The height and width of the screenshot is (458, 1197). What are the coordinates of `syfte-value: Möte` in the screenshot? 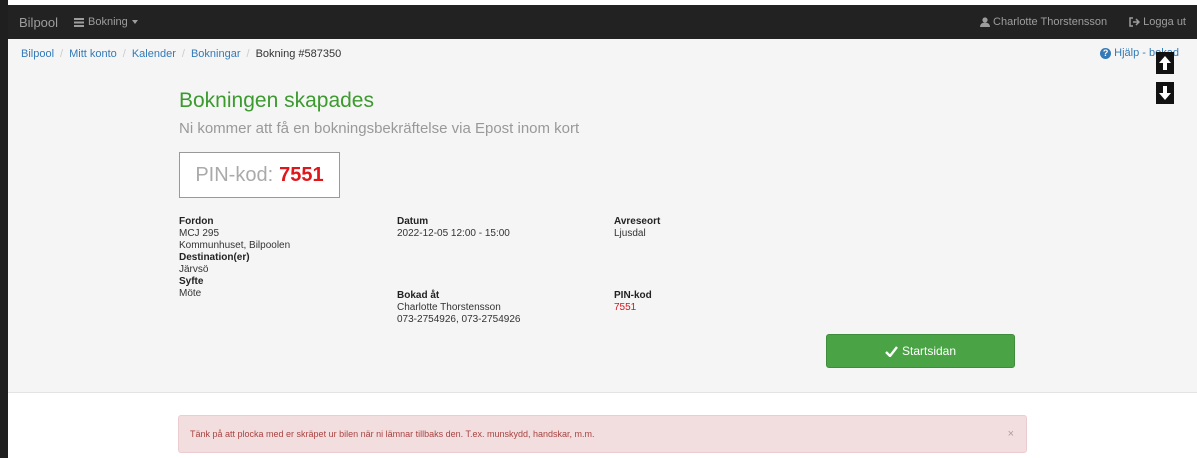 It's located at (190, 293).